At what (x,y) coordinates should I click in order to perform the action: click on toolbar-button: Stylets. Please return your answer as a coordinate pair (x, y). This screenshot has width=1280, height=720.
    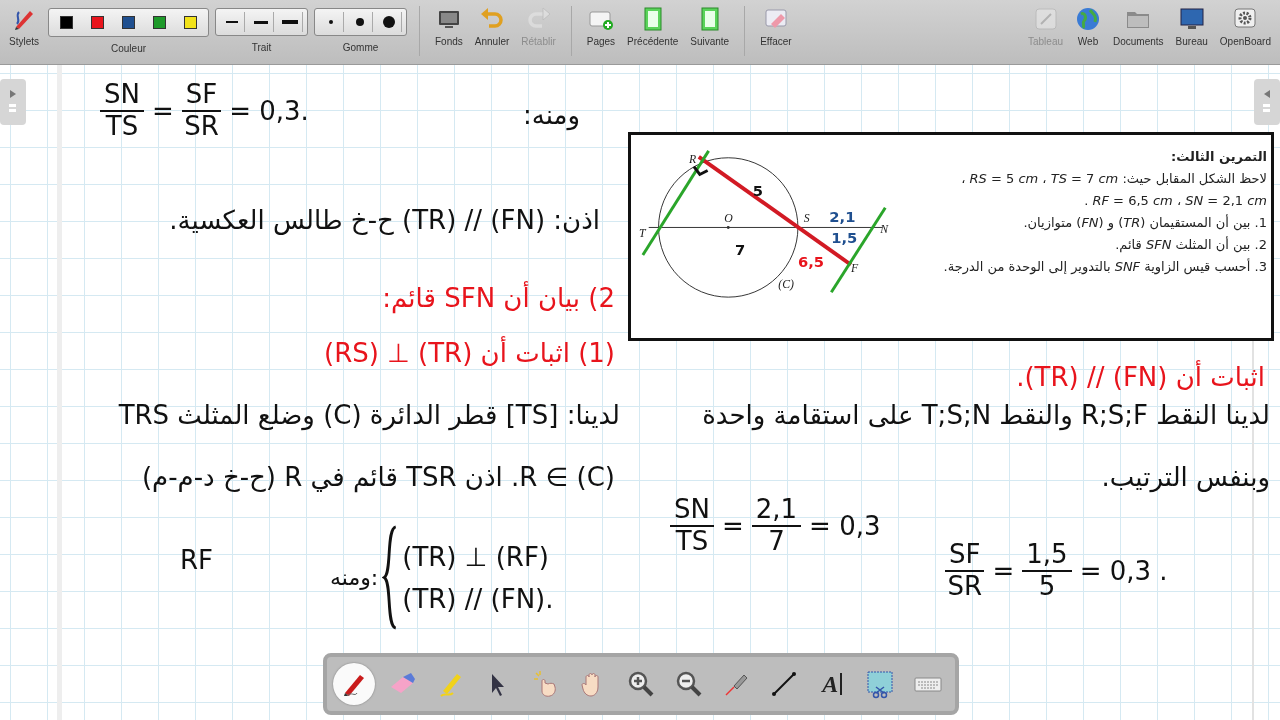
    Looking at the image, I should click on (24, 26).